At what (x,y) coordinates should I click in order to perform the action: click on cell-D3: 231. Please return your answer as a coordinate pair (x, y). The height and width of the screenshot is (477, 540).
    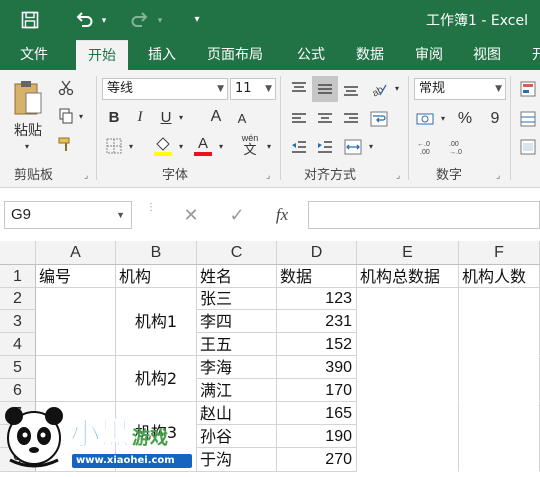
    Looking at the image, I should click on (317, 321).